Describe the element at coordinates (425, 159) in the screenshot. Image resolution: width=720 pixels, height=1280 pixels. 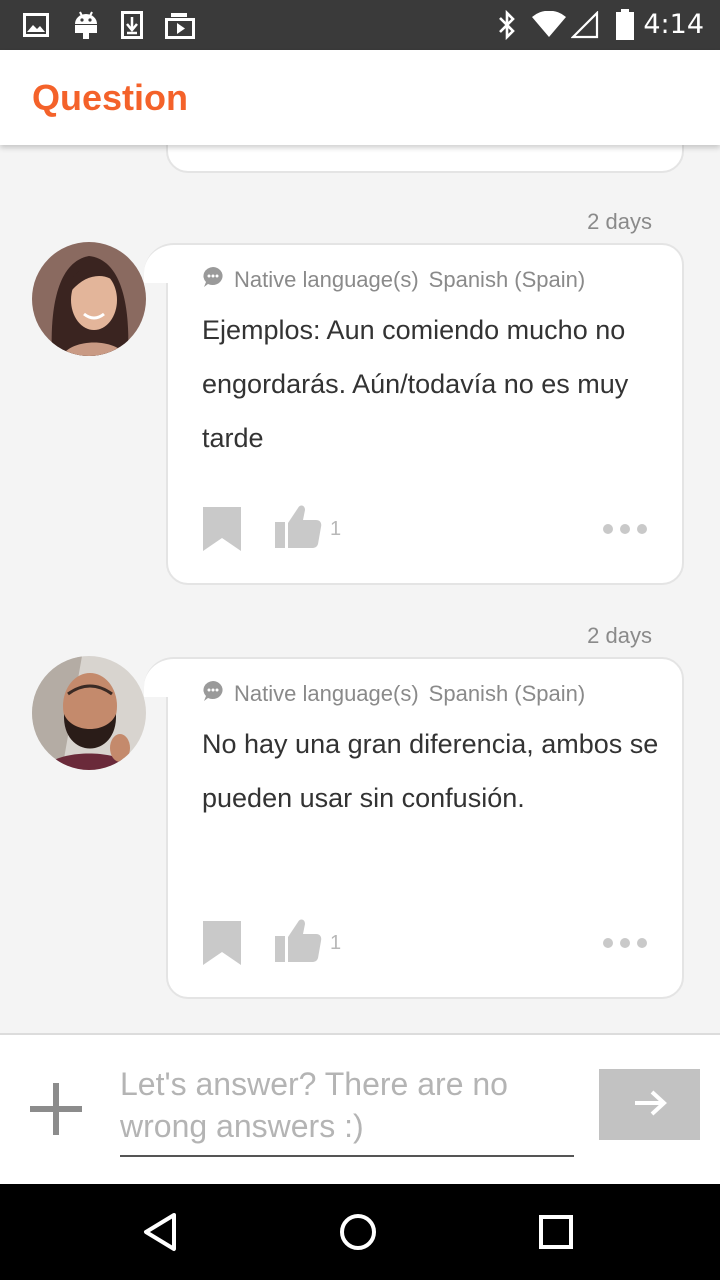
I see `previous-card` at that location.